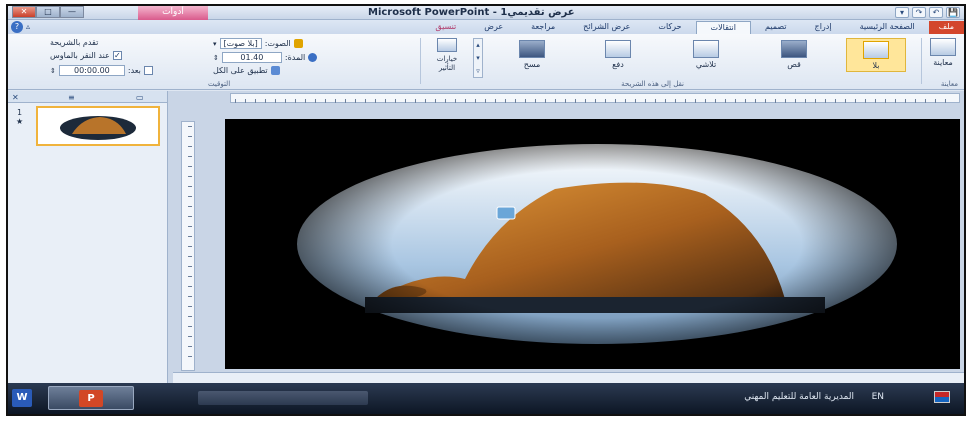 This screenshot has width=972, height=421. Describe the element at coordinates (669, 27) in the screenshot. I see `tab-animations: حركات` at that location.